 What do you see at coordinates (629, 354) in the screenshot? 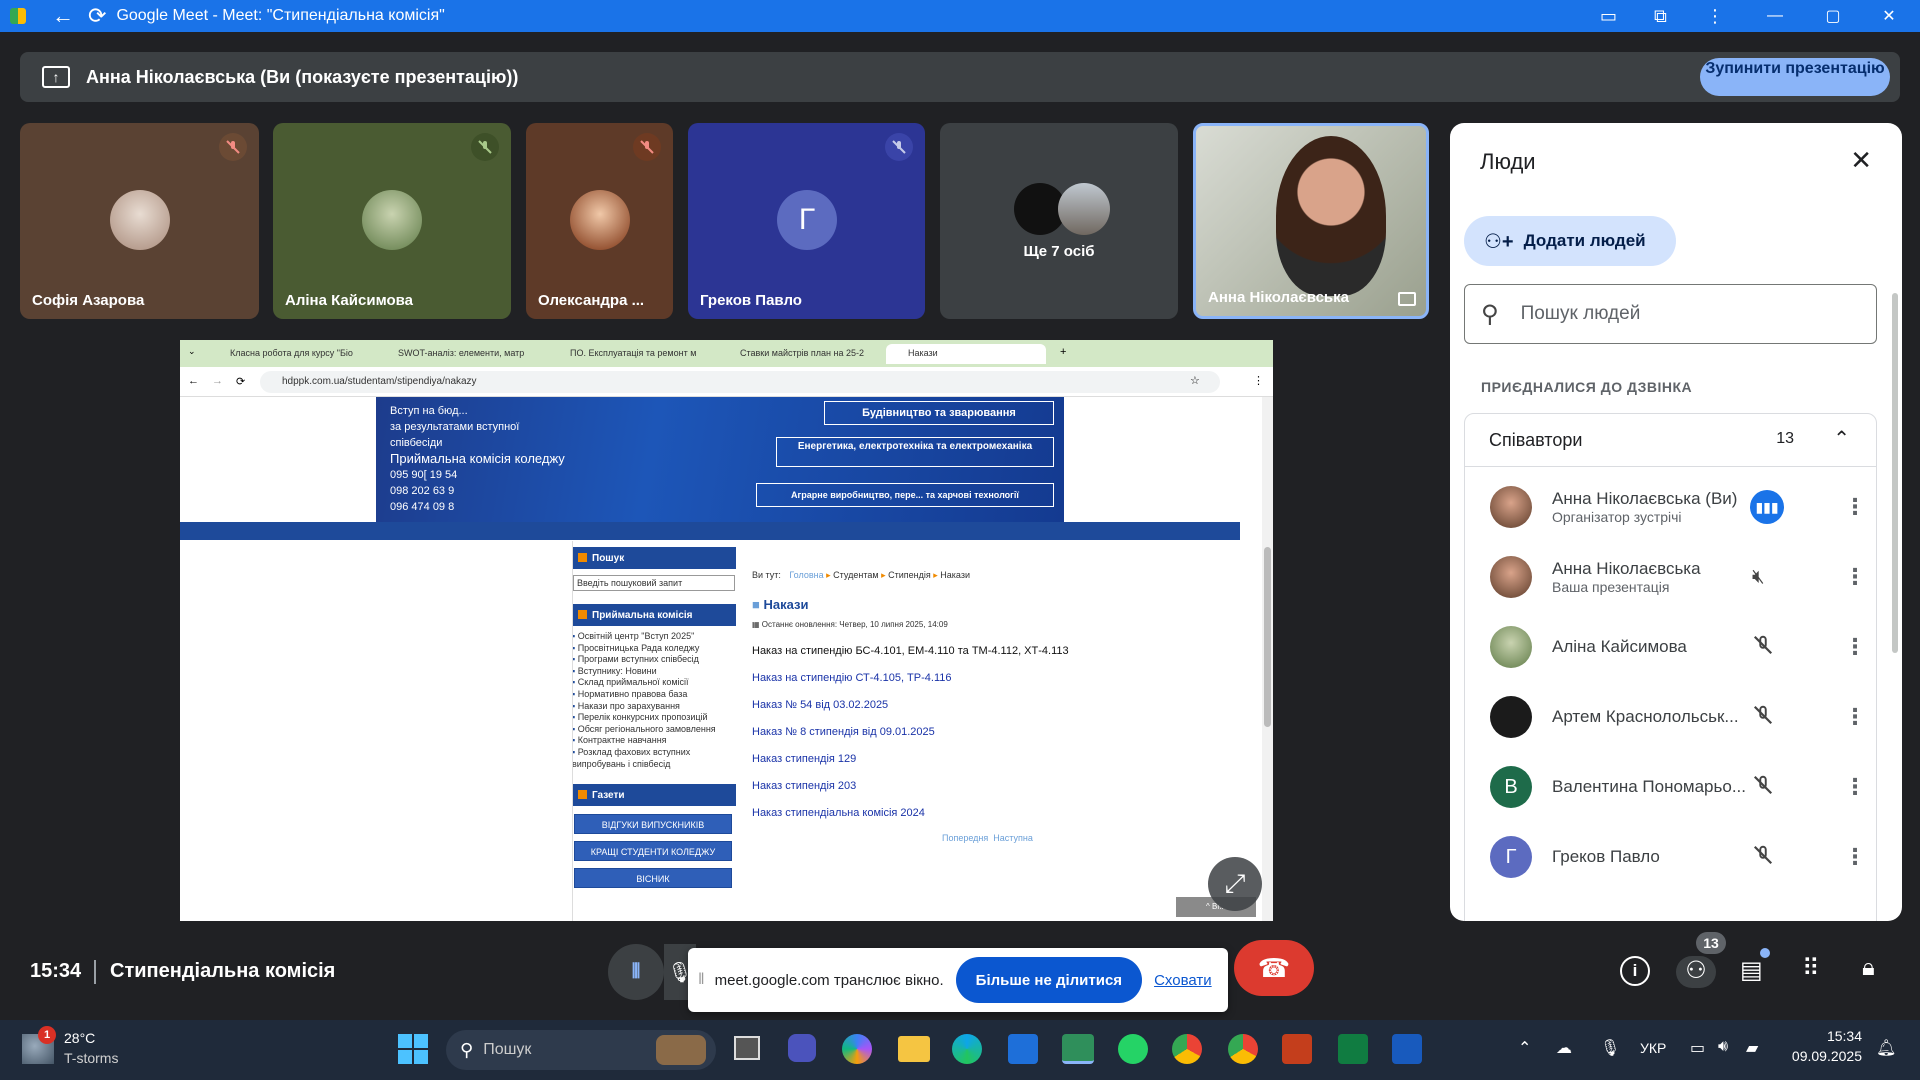
I see `browser-tab: ПО. Експлуатація та ремонт м` at bounding box center [629, 354].